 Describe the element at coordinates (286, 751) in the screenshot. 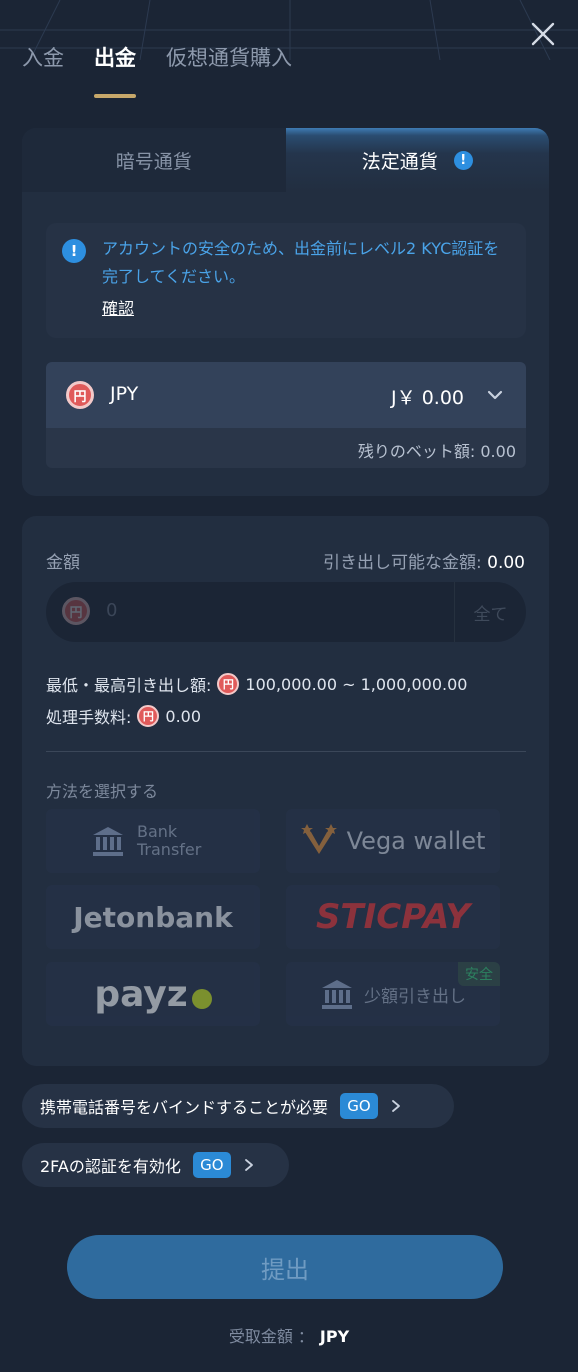

I see `divider` at that location.